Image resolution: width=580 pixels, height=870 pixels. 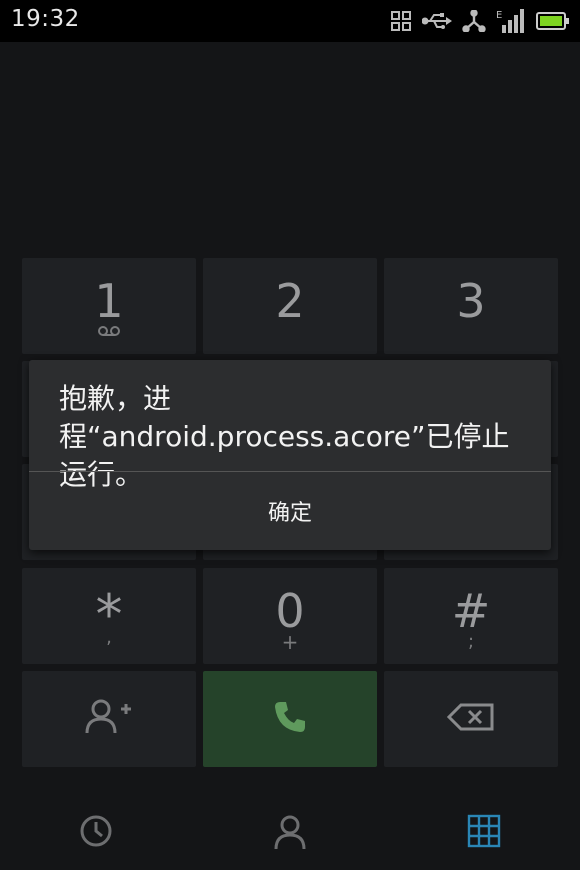 I want to click on backspace-icon, so click(x=470, y=719).